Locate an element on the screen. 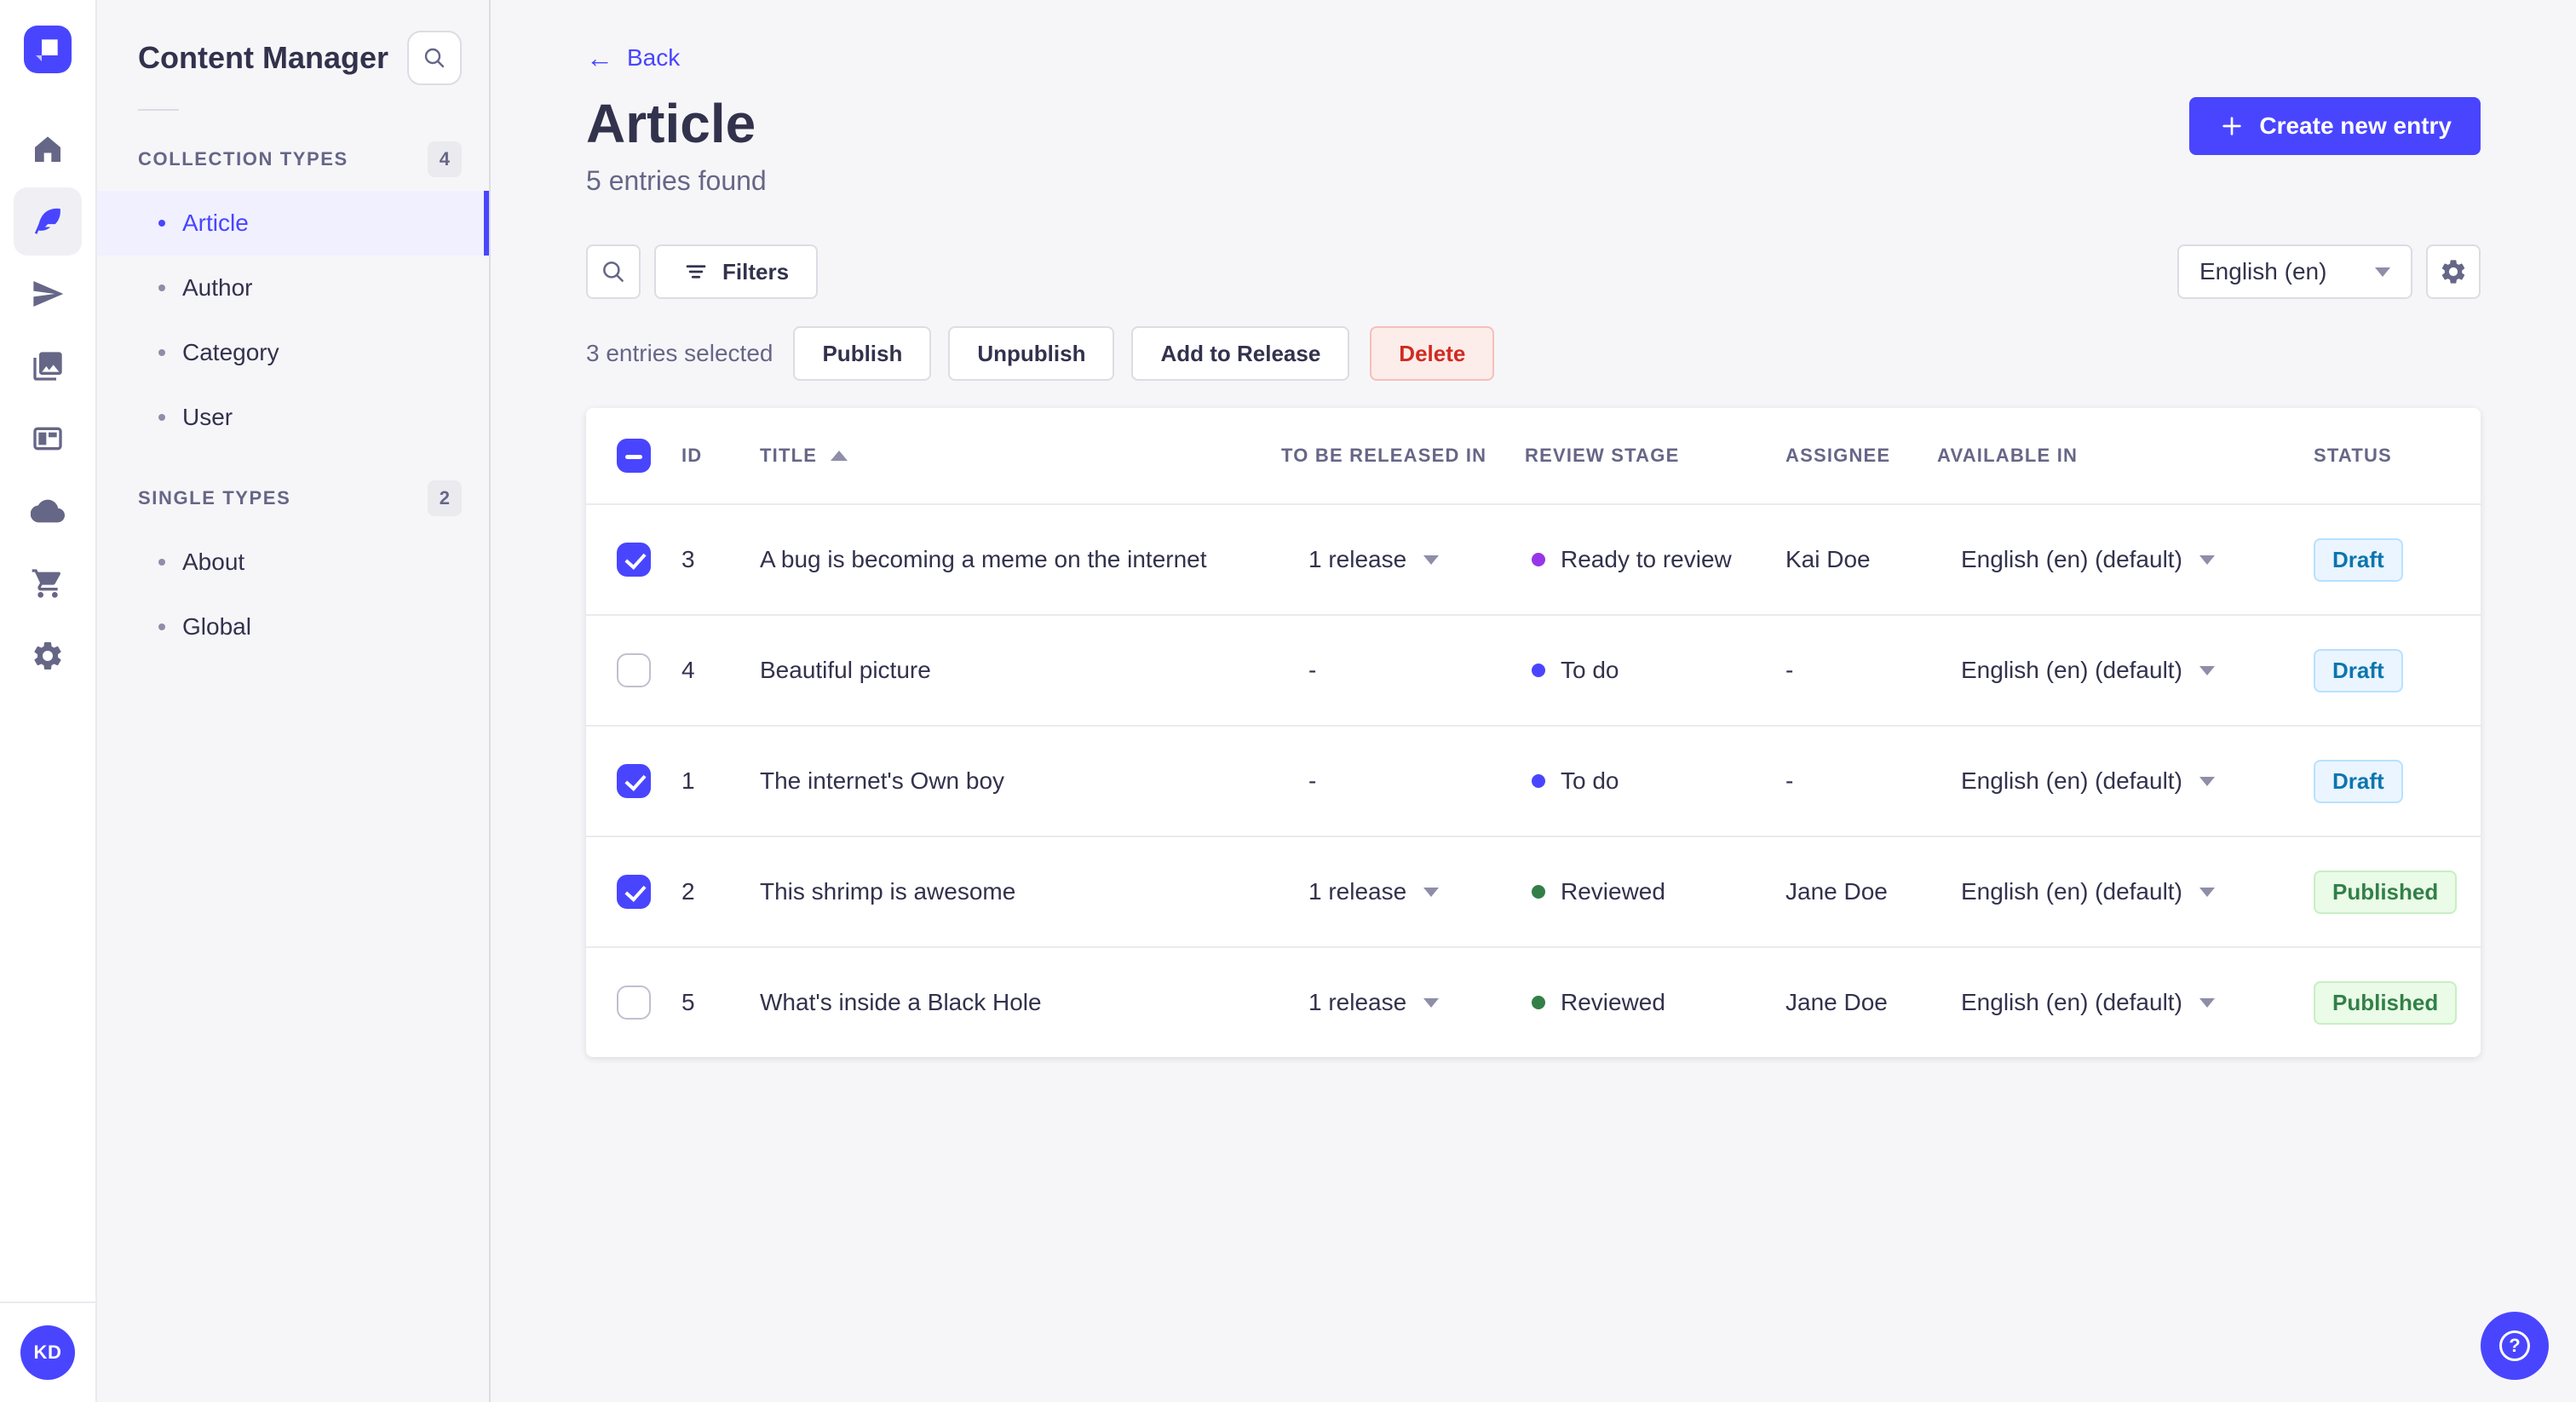 Image resolution: width=2576 pixels, height=1402 pixels. sidebar-item-category: Category is located at coordinates (293, 352).